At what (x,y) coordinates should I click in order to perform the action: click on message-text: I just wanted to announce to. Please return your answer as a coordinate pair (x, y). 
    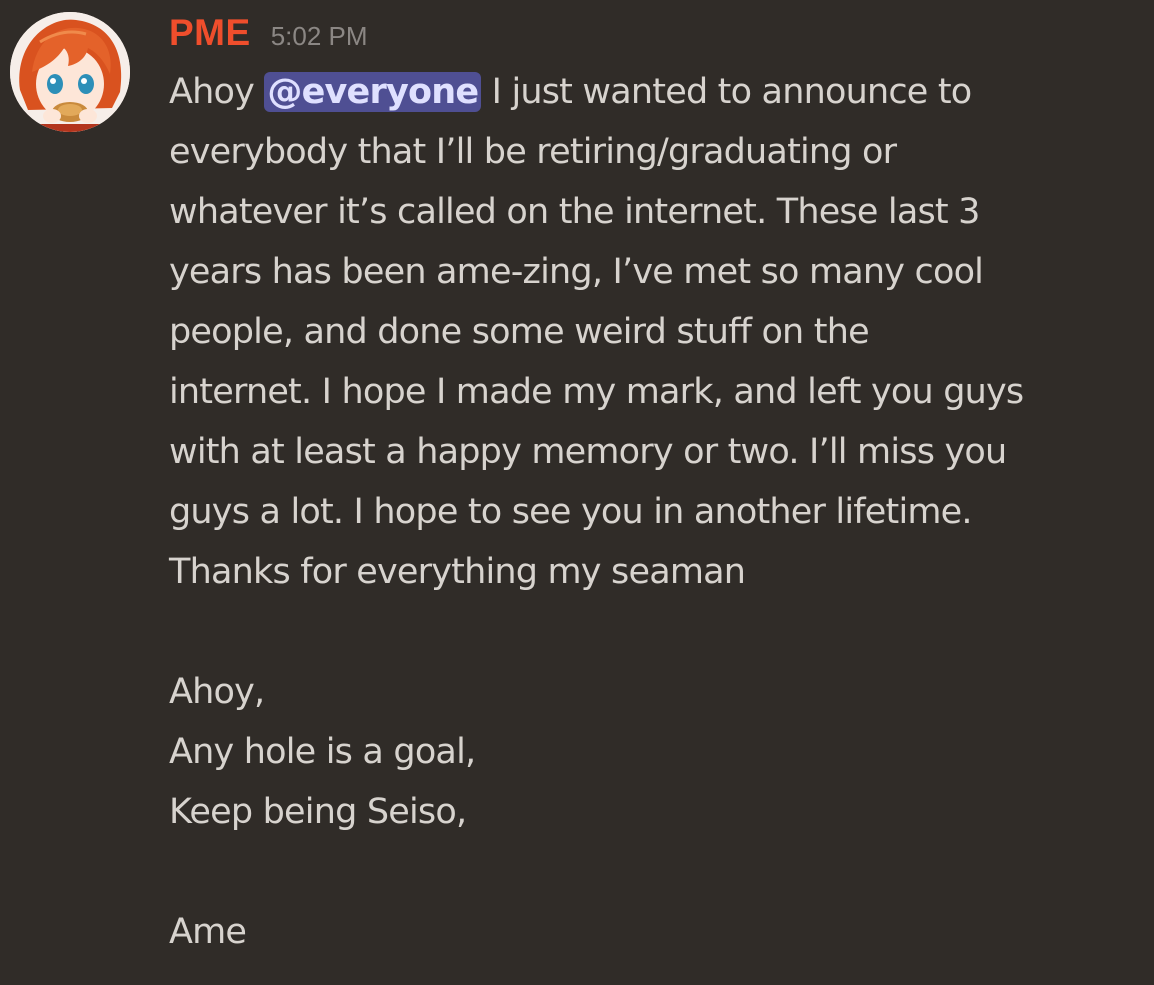
    Looking at the image, I should click on (732, 92).